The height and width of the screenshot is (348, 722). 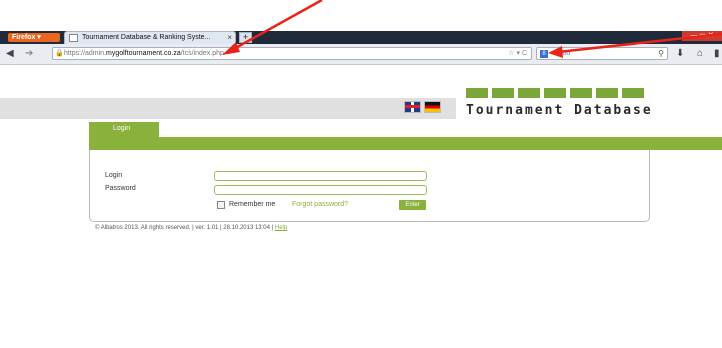 I want to click on window-controls: — ▭ ✕, so click(x=702, y=36).